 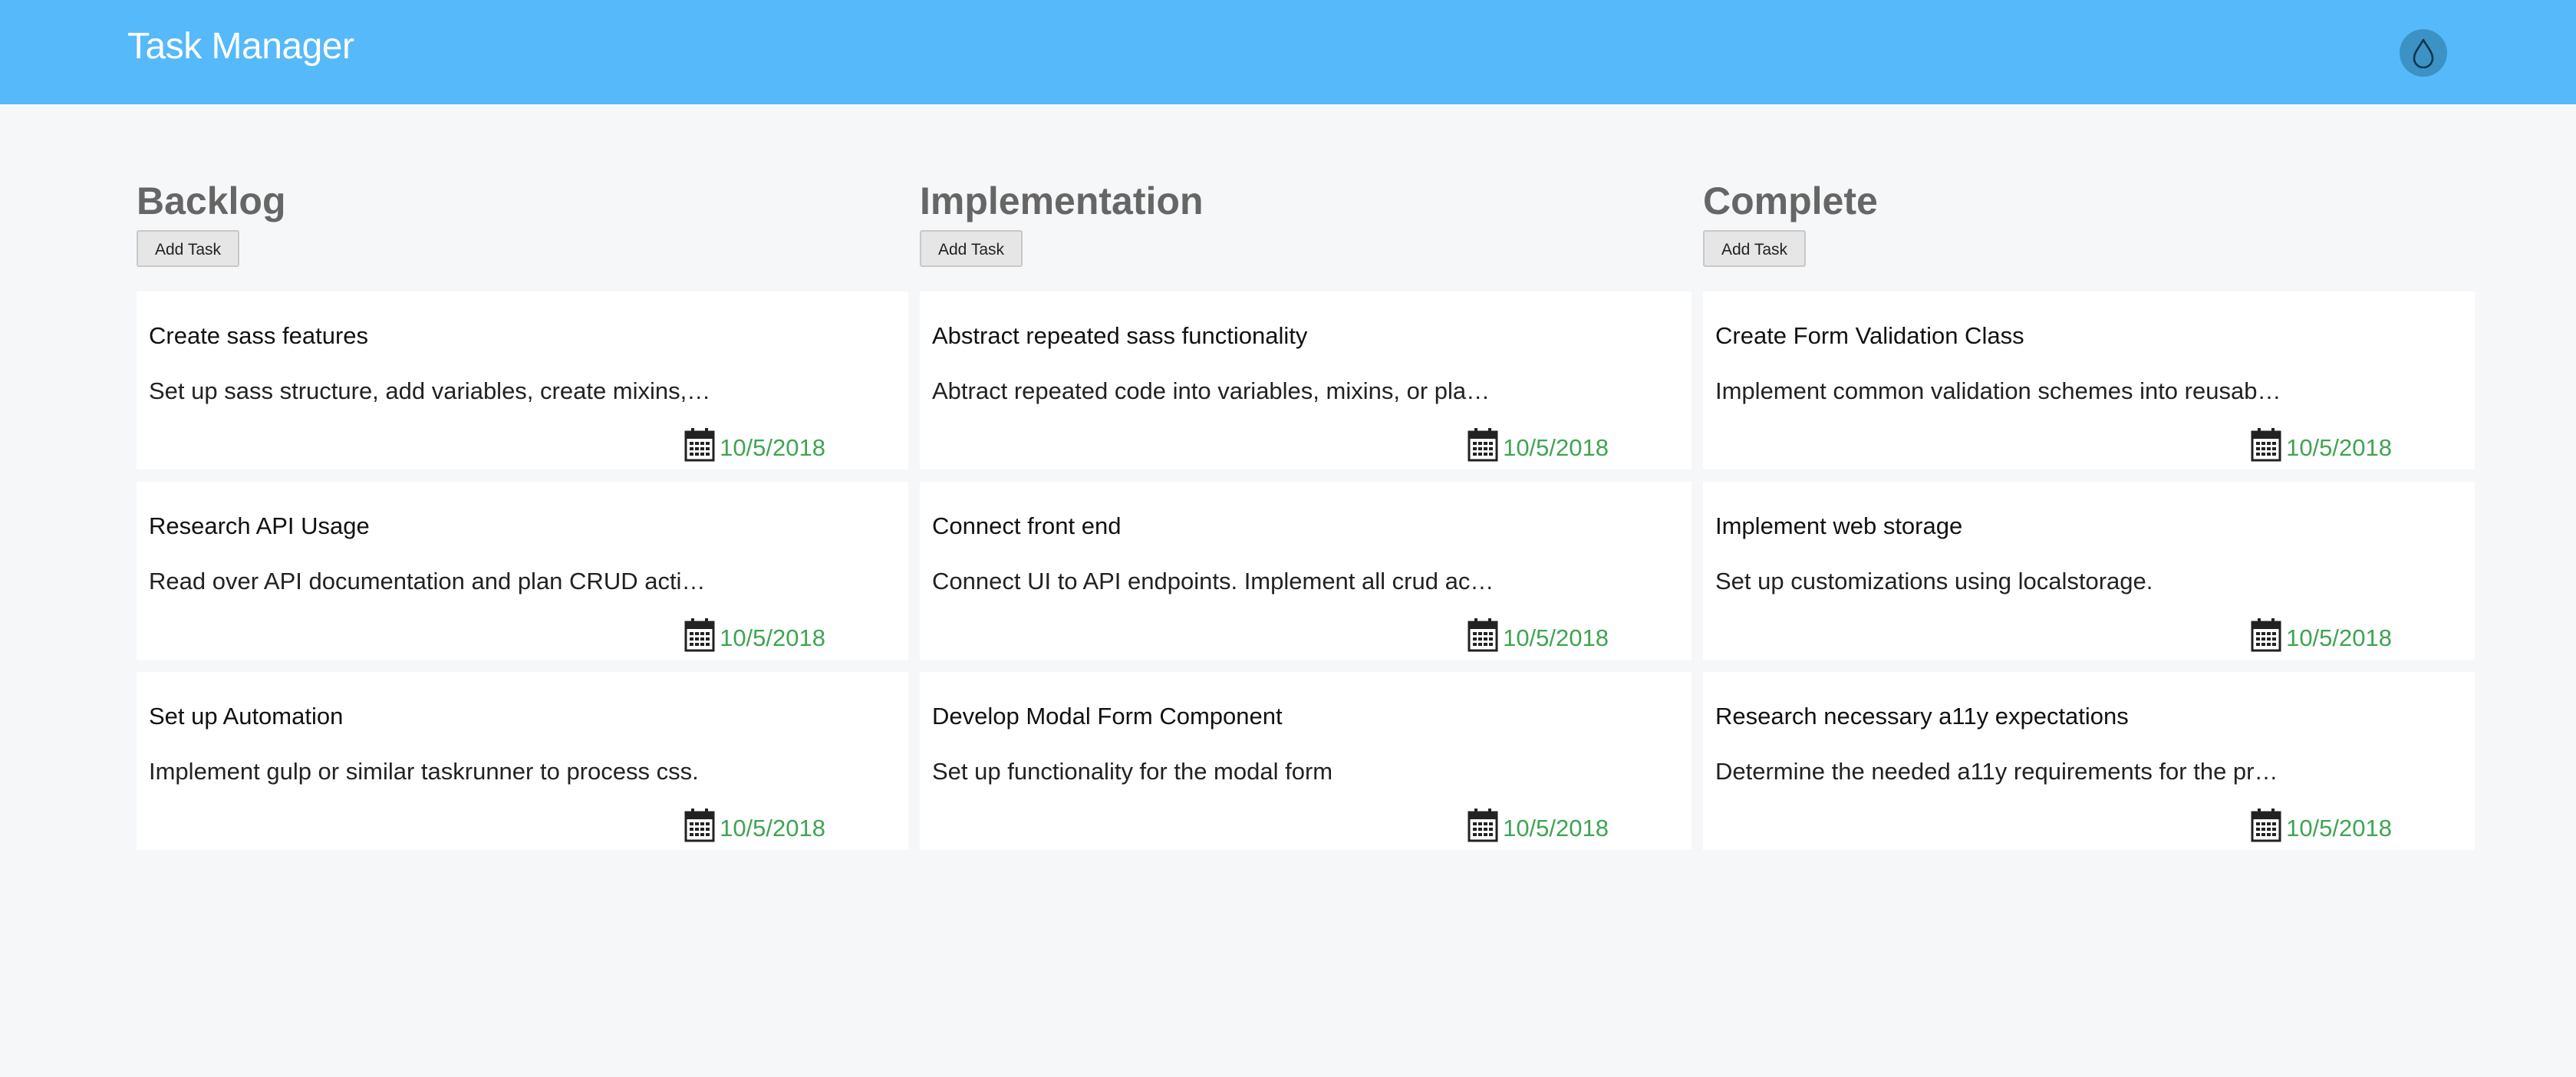 I want to click on app-header: Task Manager, so click(x=1288, y=52).